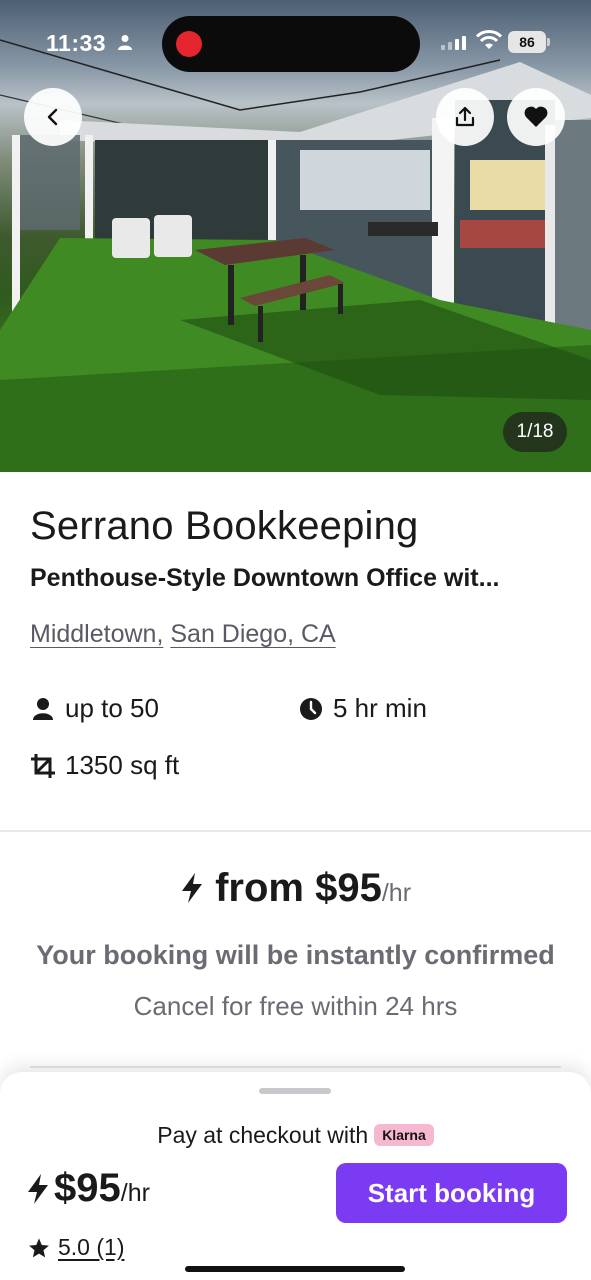 This screenshot has width=591, height=1280. I want to click on from-price-unit: /hr, so click(396, 893).